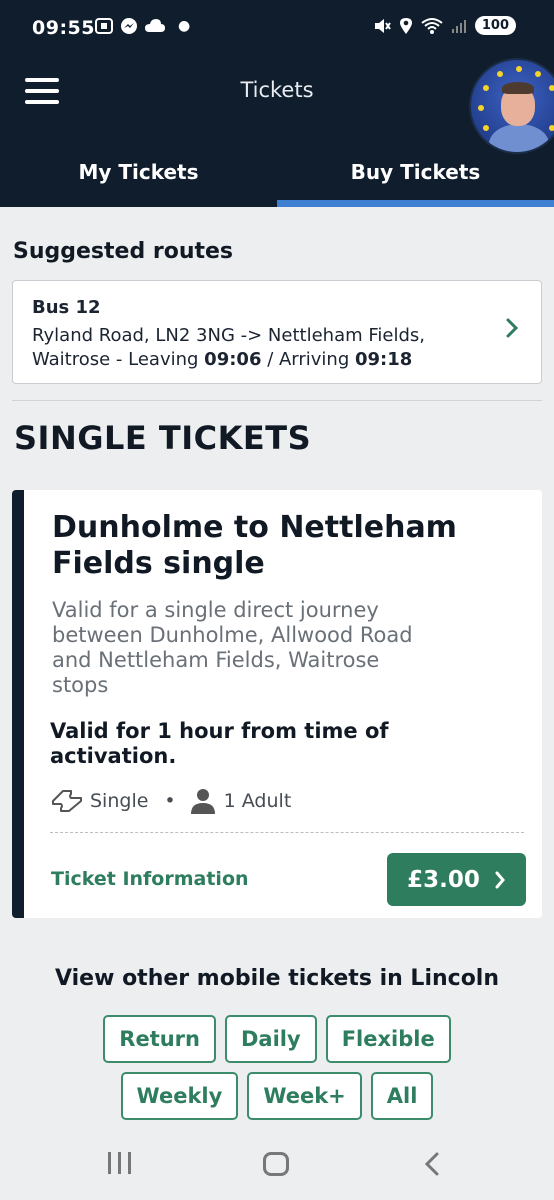 This screenshot has height=1200, width=554. I want to click on ticket-icon, so click(67, 801).